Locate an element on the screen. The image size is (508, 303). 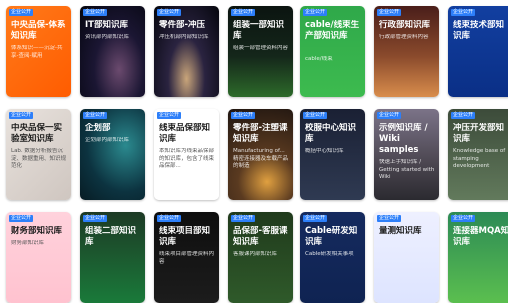
knowledge-base-card: 企业公开 IT部知识库资讯部内部知识库 is located at coordinates (112, 51).